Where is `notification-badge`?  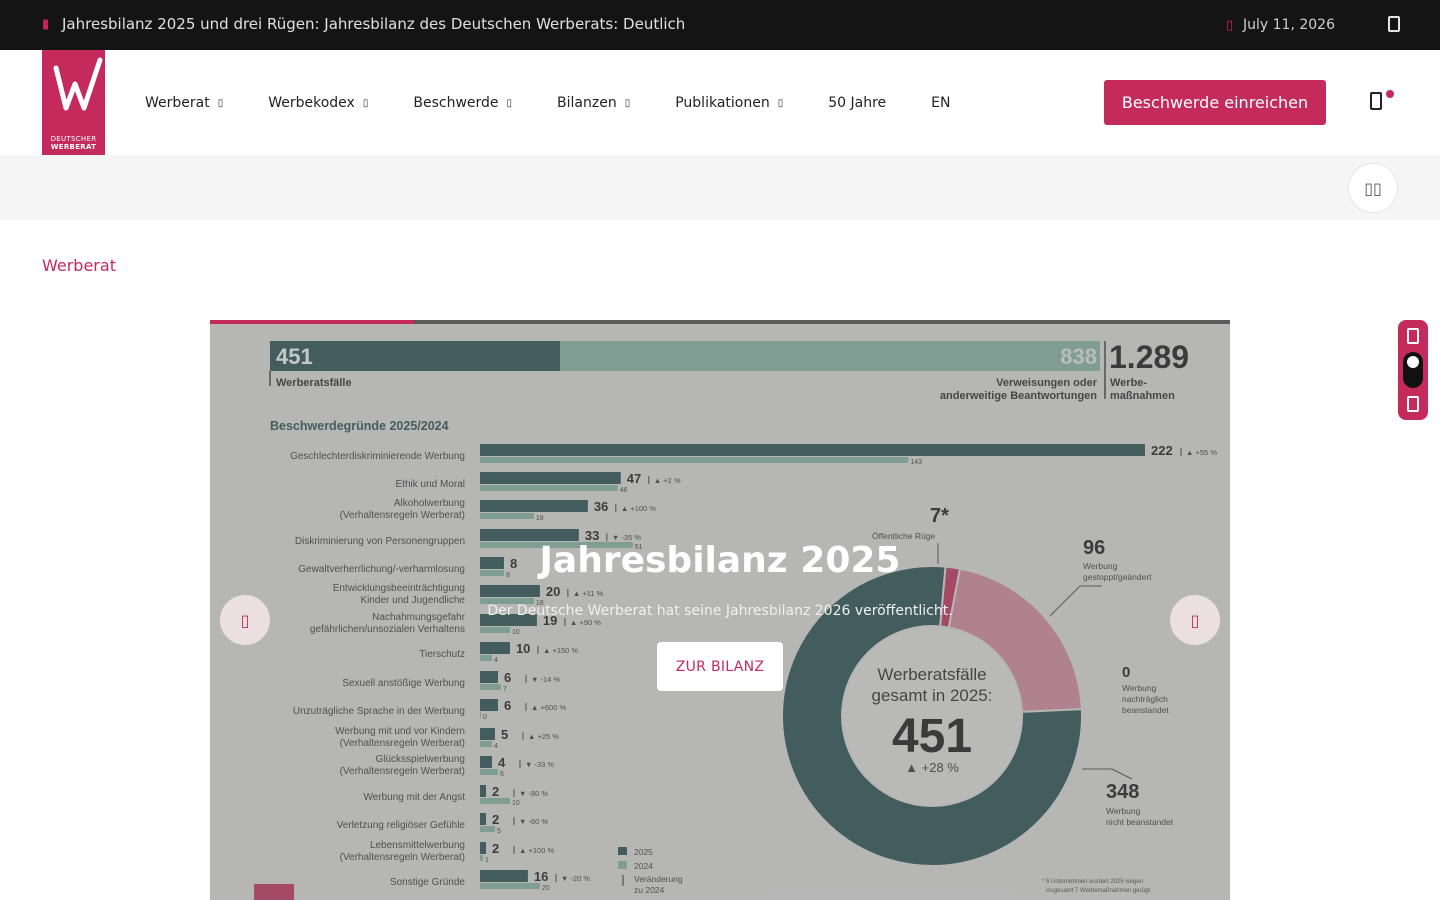 notification-badge is located at coordinates (1390, 94).